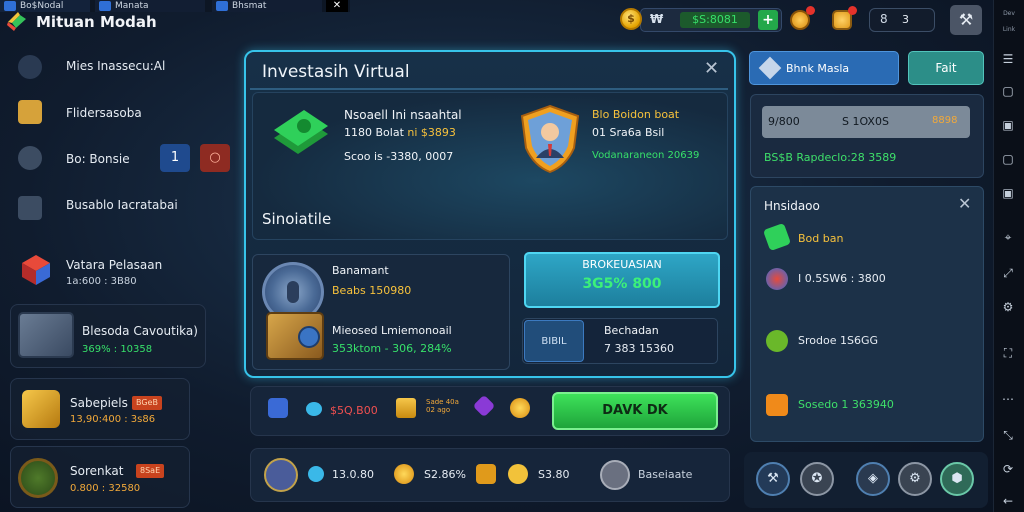 This screenshot has width=1024, height=512. Describe the element at coordinates (957, 479) in the screenshot. I see `shield-icon: ⬢` at that location.